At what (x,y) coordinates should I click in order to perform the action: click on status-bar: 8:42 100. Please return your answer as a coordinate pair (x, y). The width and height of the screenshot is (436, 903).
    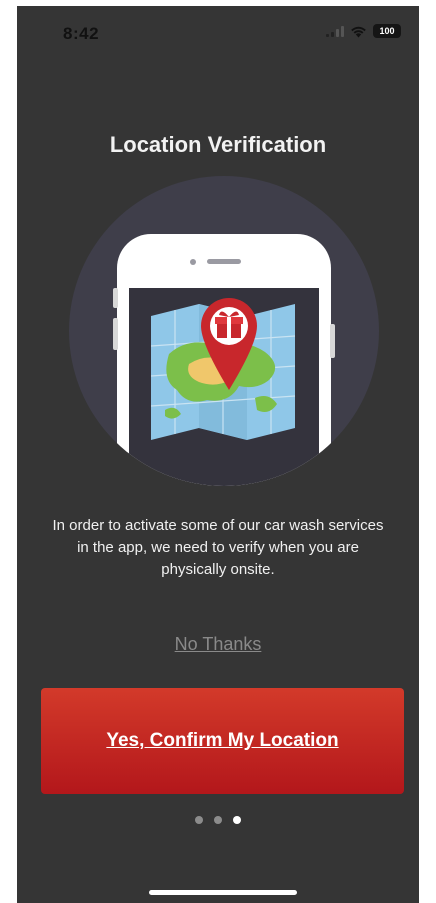
    Looking at the image, I should click on (218, 34).